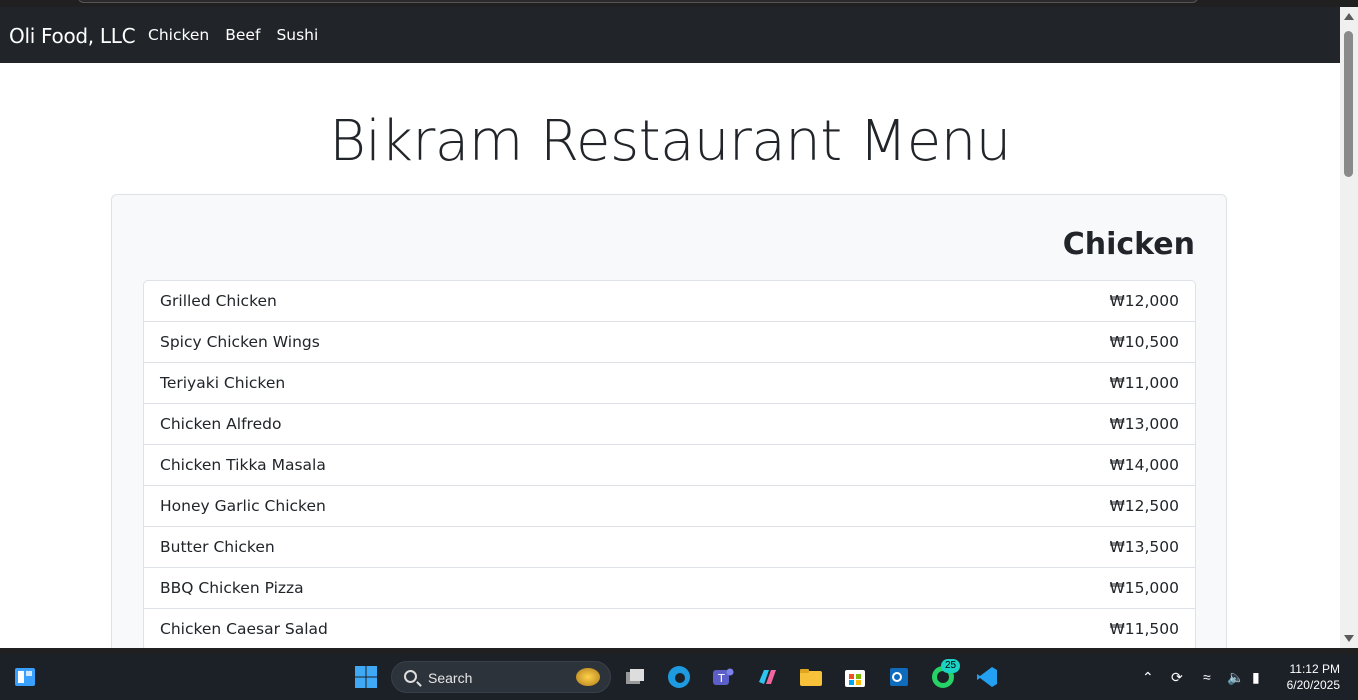 The height and width of the screenshot is (700, 1358). What do you see at coordinates (1144, 342) in the screenshot?
I see `item-price: ₩10,500` at bounding box center [1144, 342].